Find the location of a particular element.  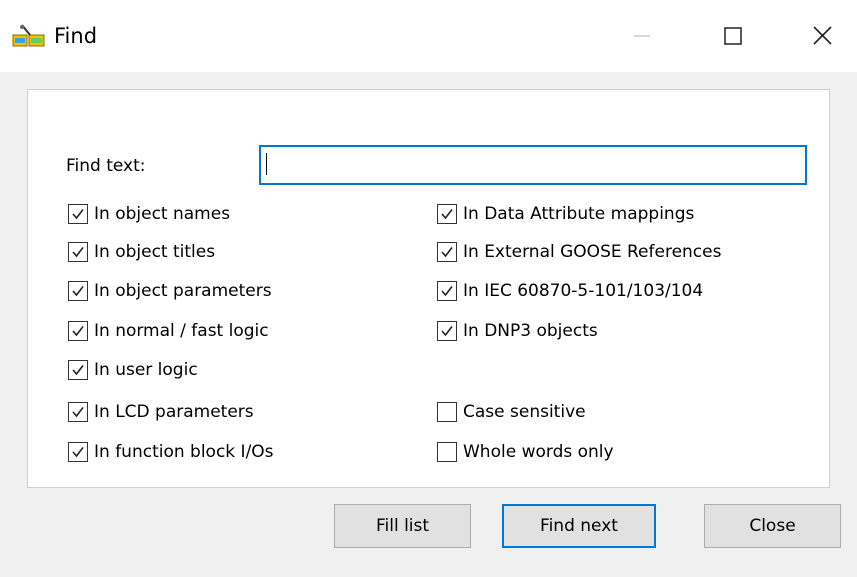

text-caret is located at coordinates (266, 164).